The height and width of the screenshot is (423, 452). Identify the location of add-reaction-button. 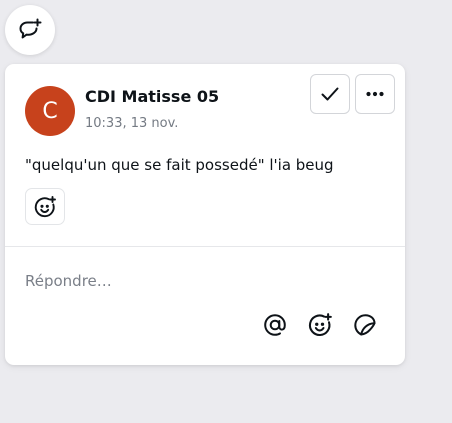
(45, 206).